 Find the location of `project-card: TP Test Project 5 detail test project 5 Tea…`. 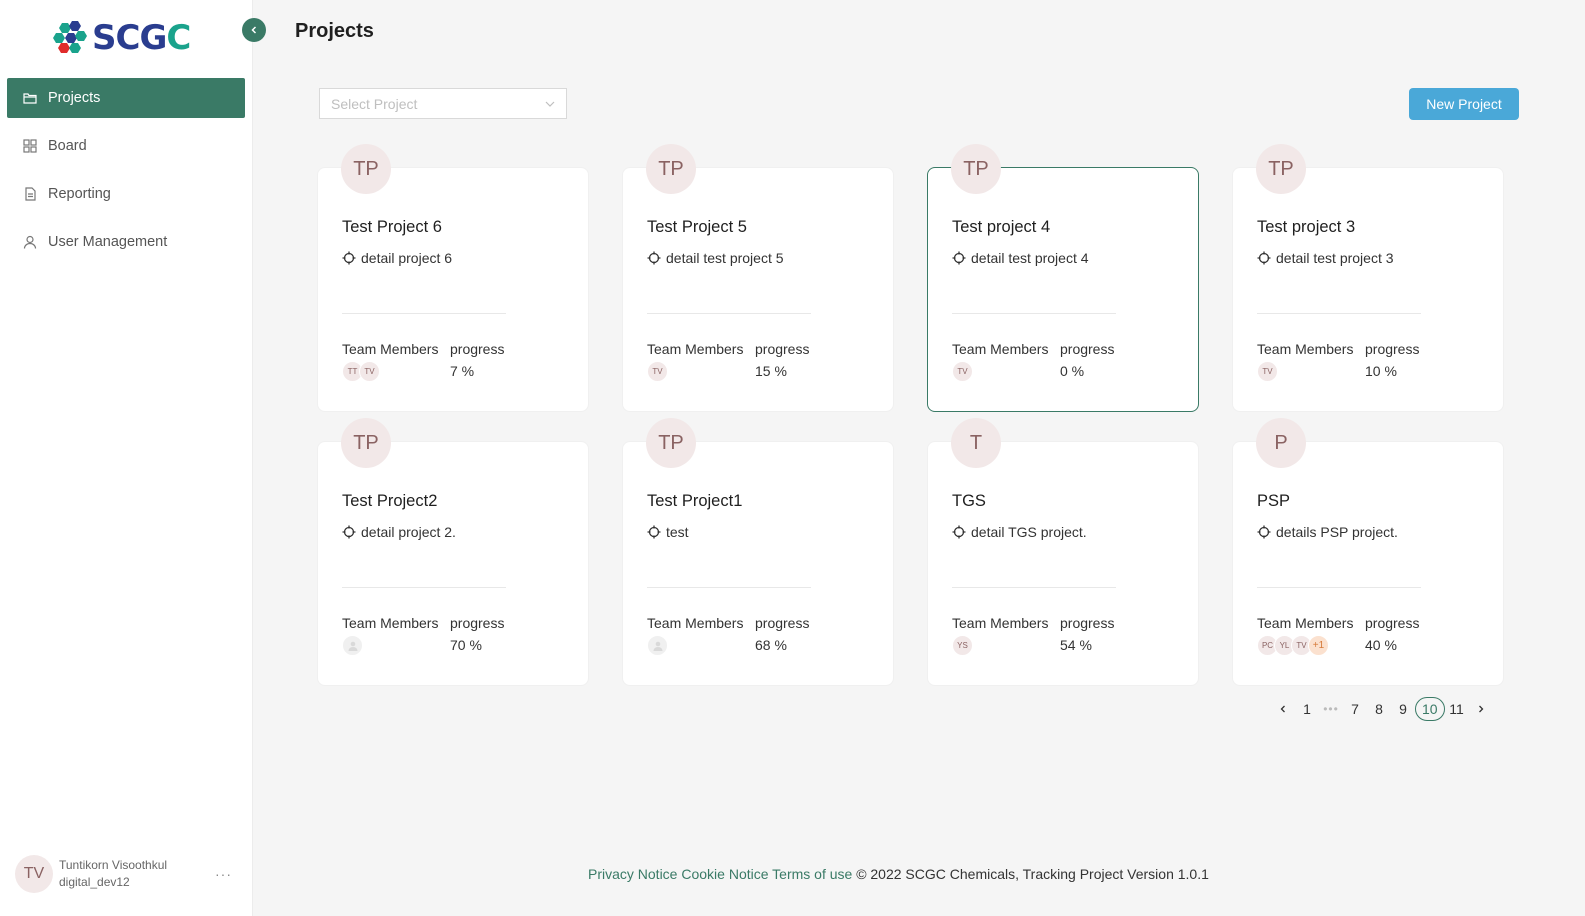

project-card: TP Test Project 5 detail test project 5 Tea… is located at coordinates (758, 278).